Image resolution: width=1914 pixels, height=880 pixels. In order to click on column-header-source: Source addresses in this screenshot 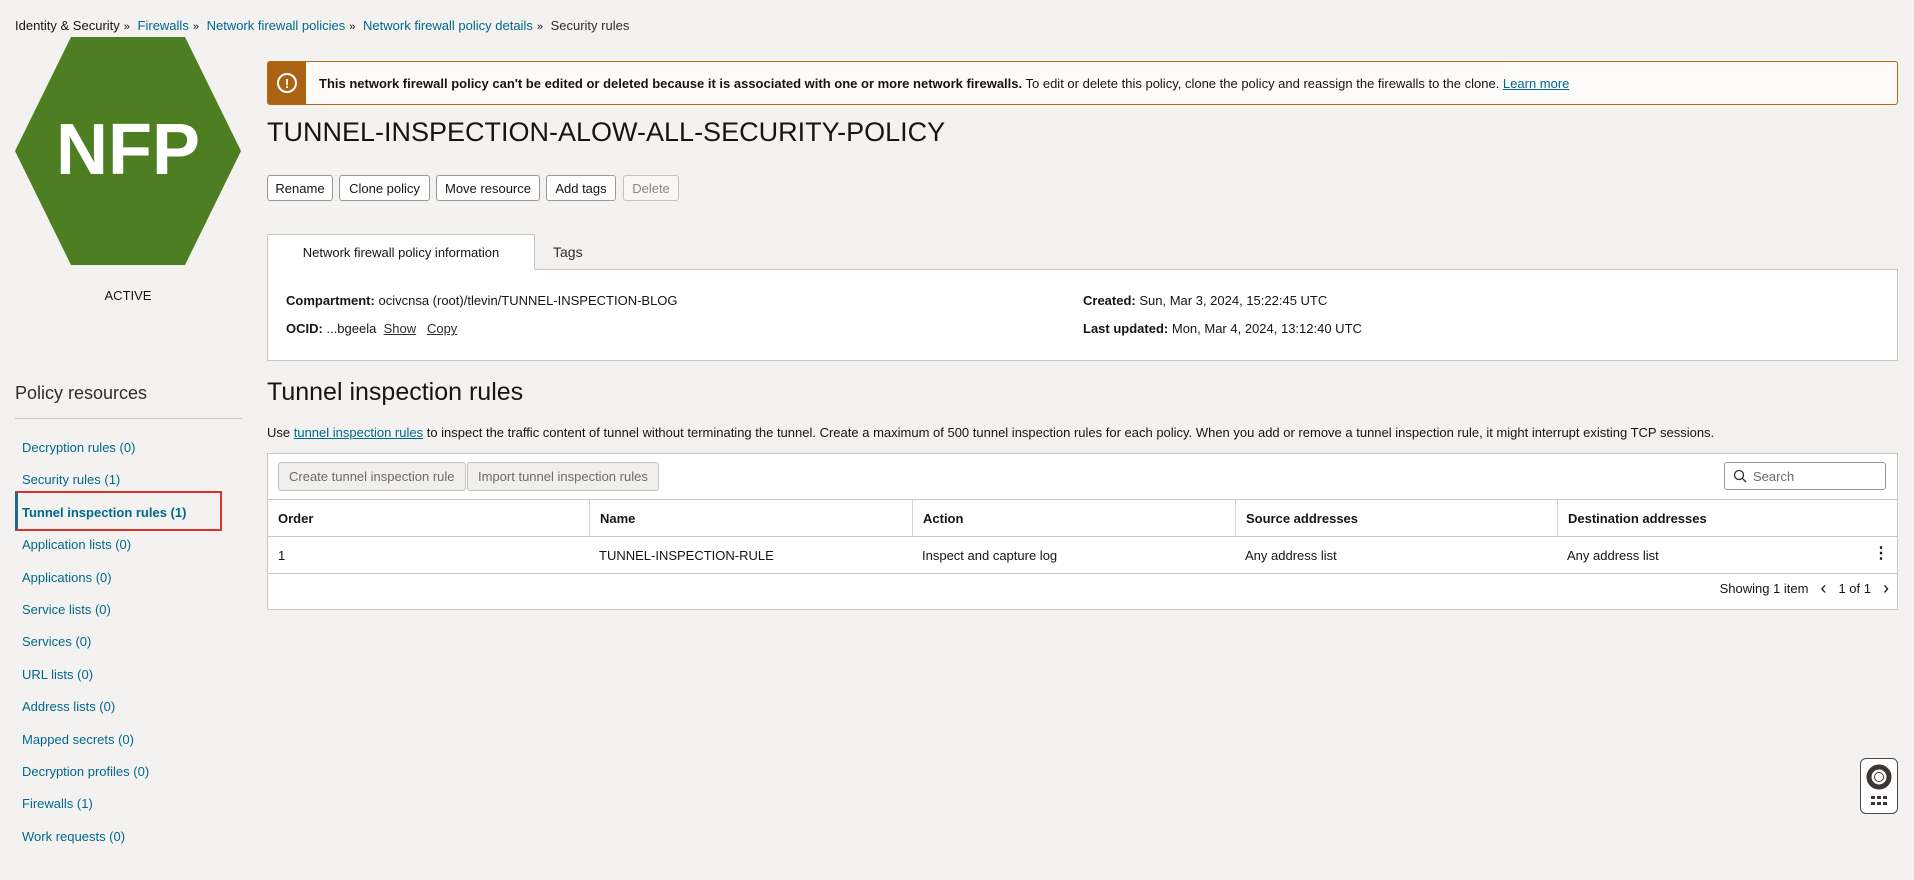, I will do `click(1396, 518)`.